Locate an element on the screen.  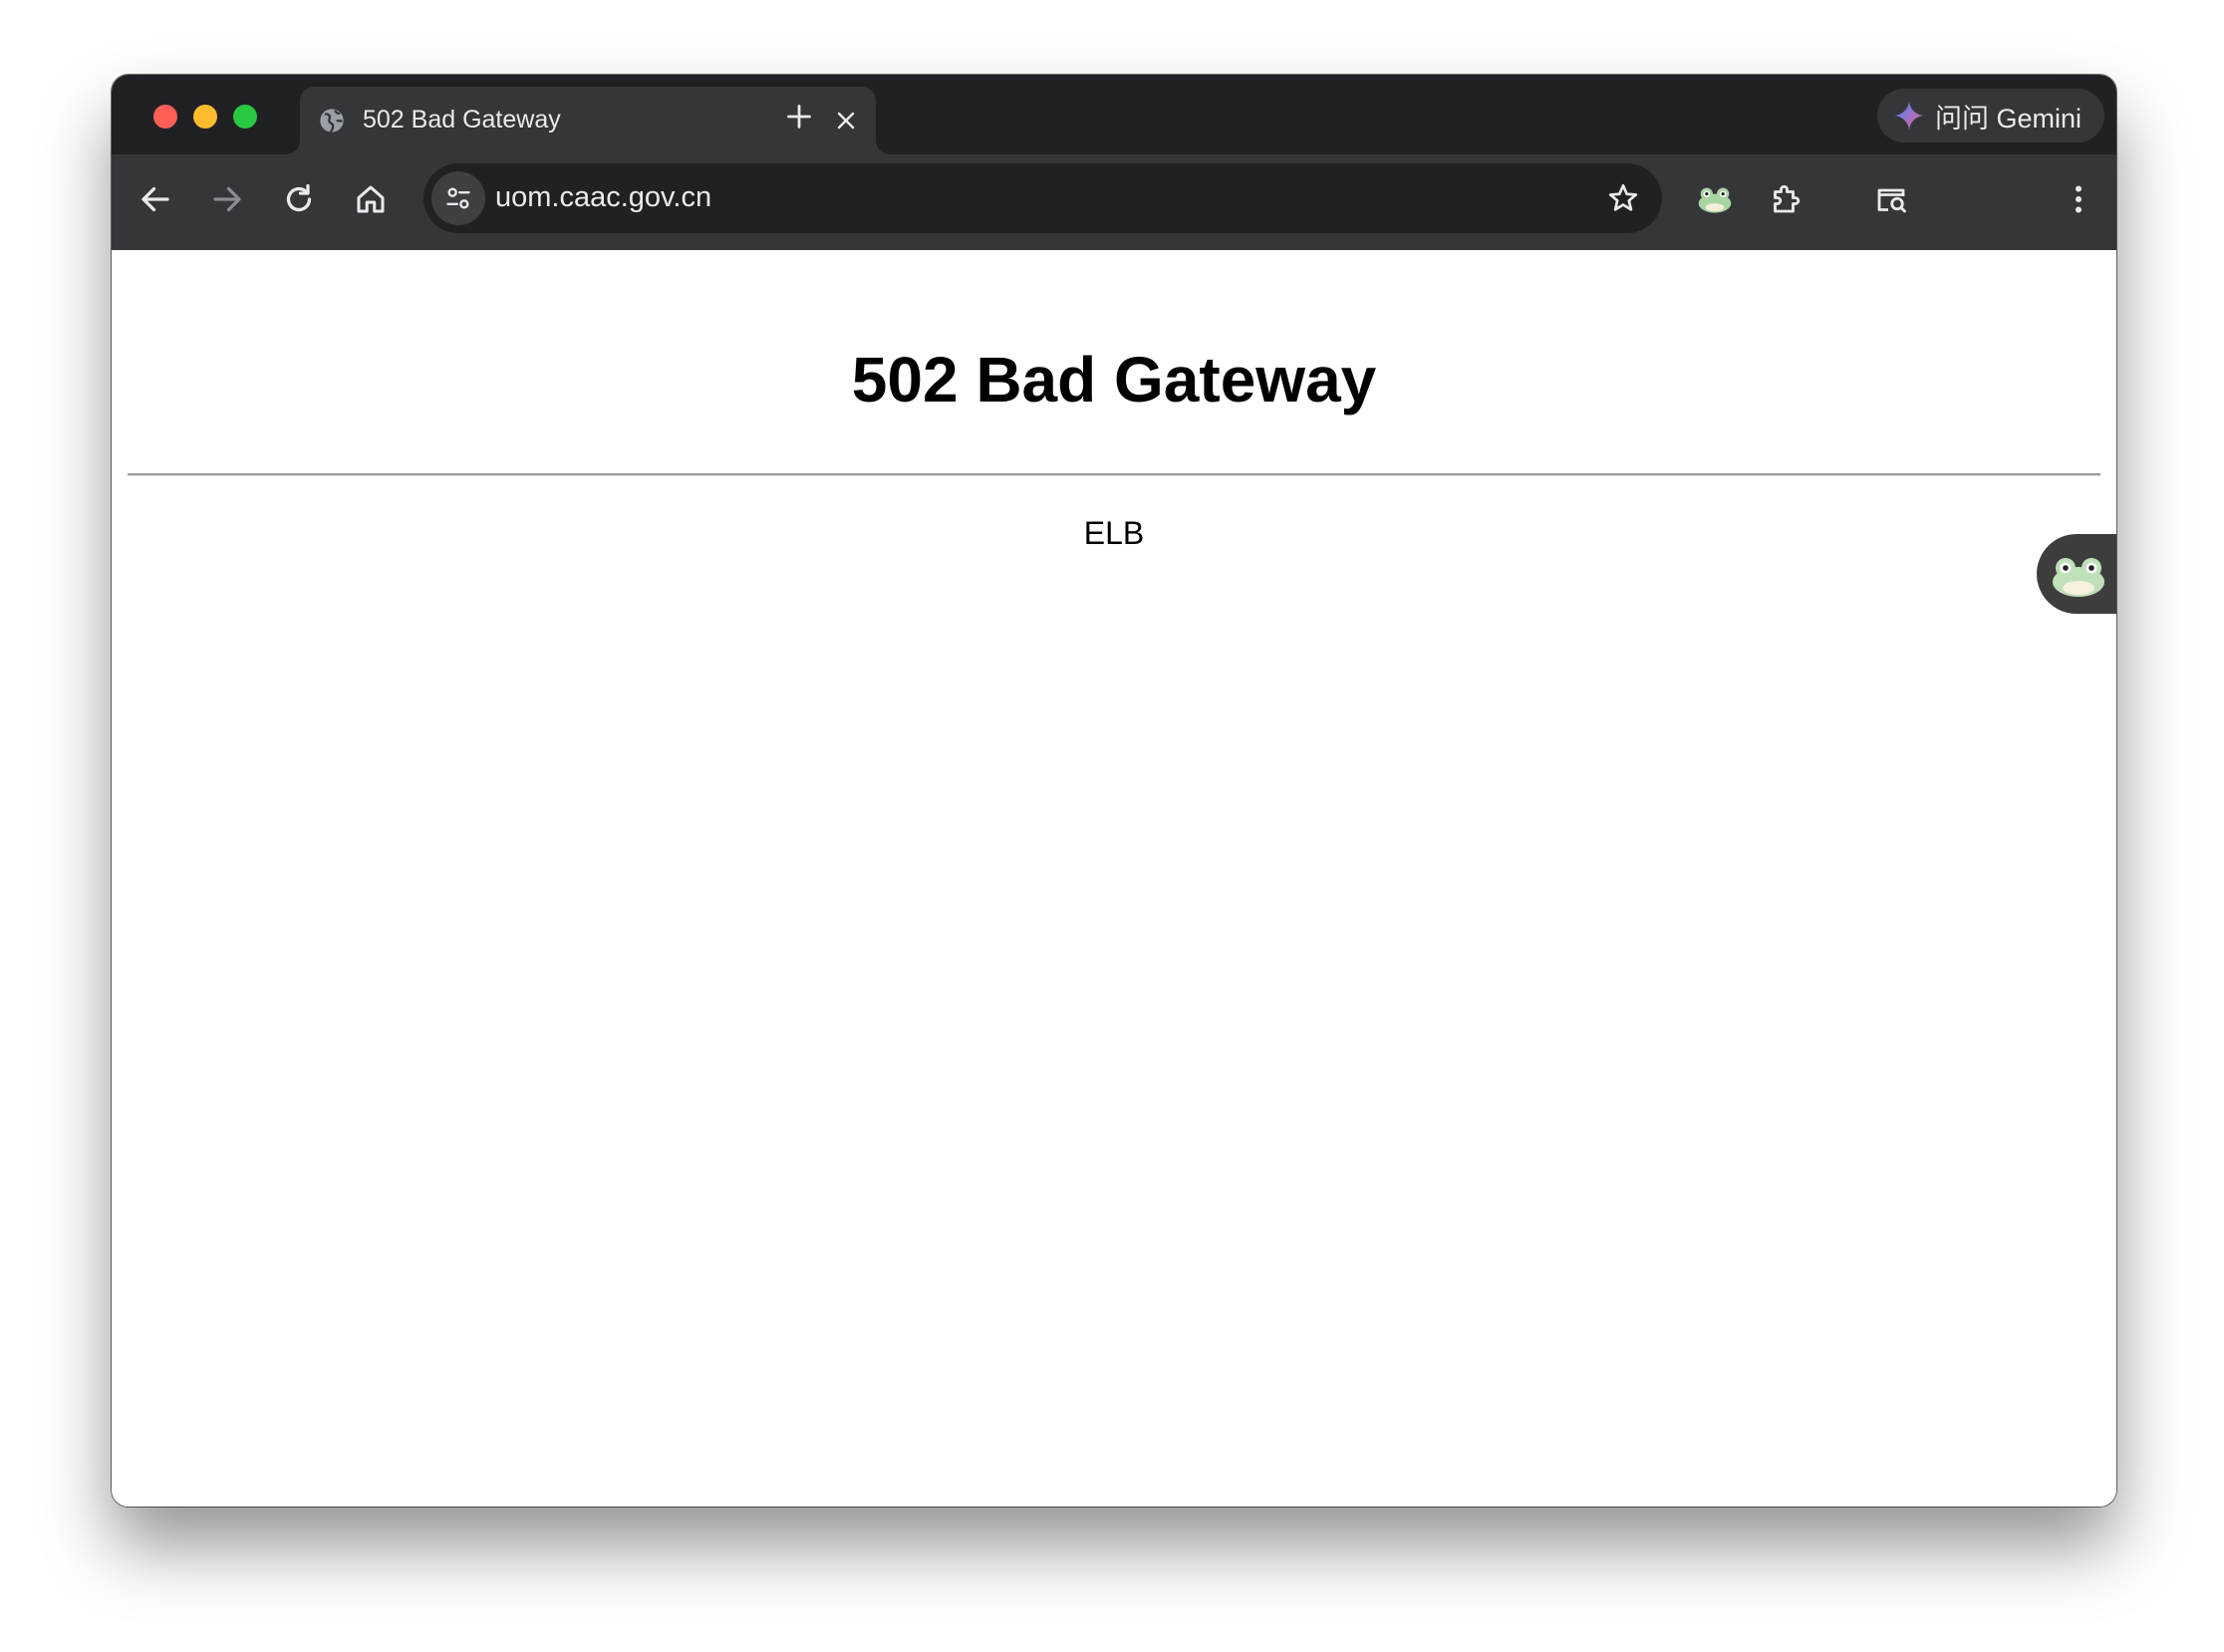
tab-strip: 502 Bad Gateway 问问 Gemini is located at coordinates (1114, 114).